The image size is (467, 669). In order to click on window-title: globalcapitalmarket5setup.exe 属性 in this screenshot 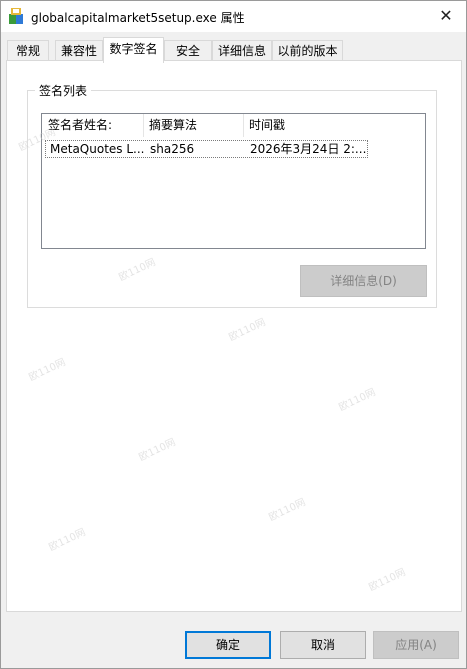, I will do `click(138, 18)`.